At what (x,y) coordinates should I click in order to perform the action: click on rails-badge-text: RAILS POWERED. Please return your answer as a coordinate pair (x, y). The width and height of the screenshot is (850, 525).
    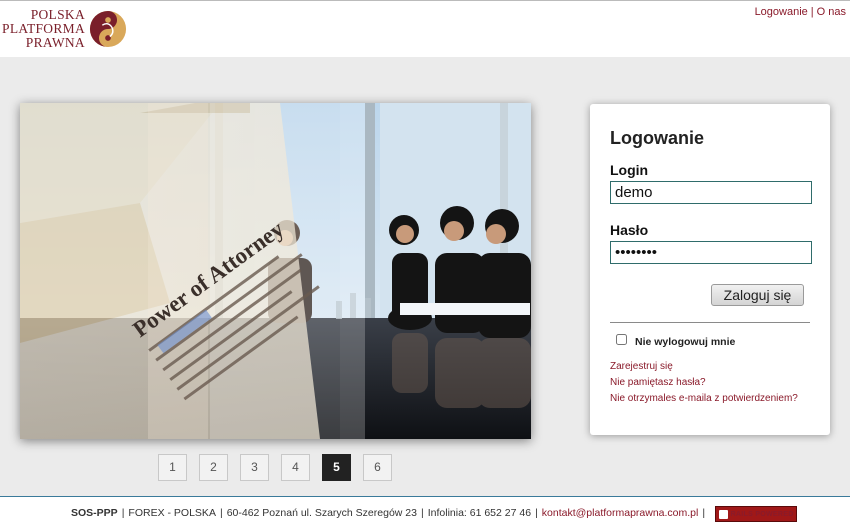
    Looking at the image, I should click on (762, 514).